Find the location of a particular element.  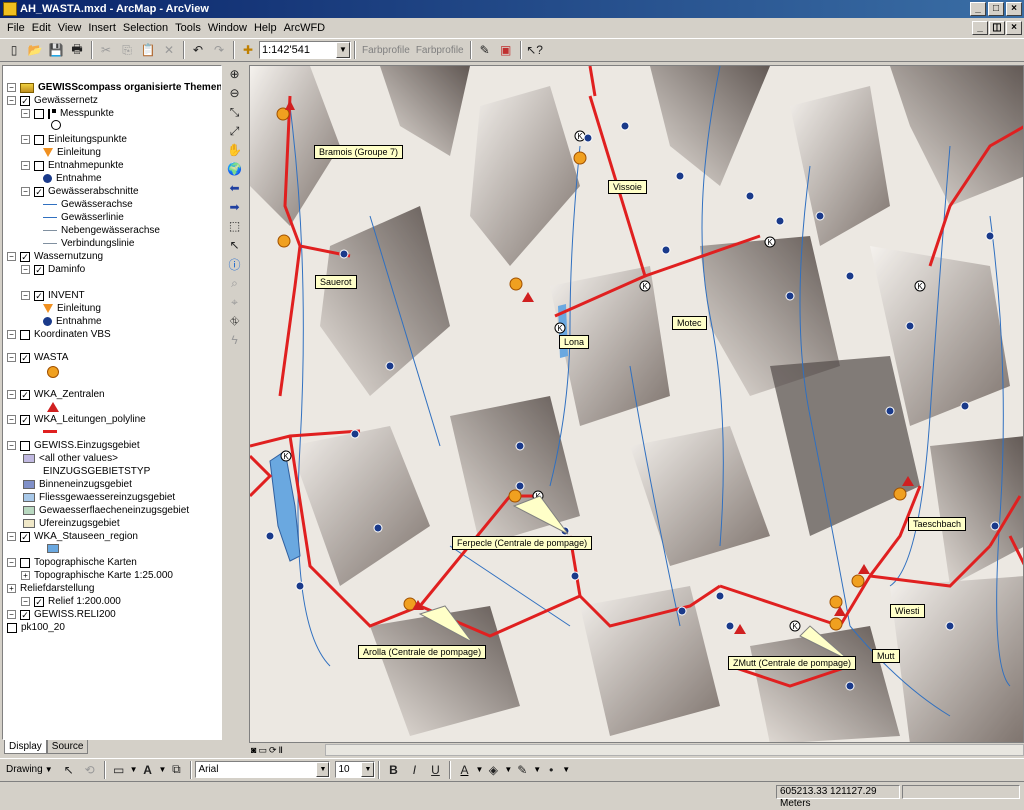

zoom-out-icon: ⊖ is located at coordinates (235, 93).